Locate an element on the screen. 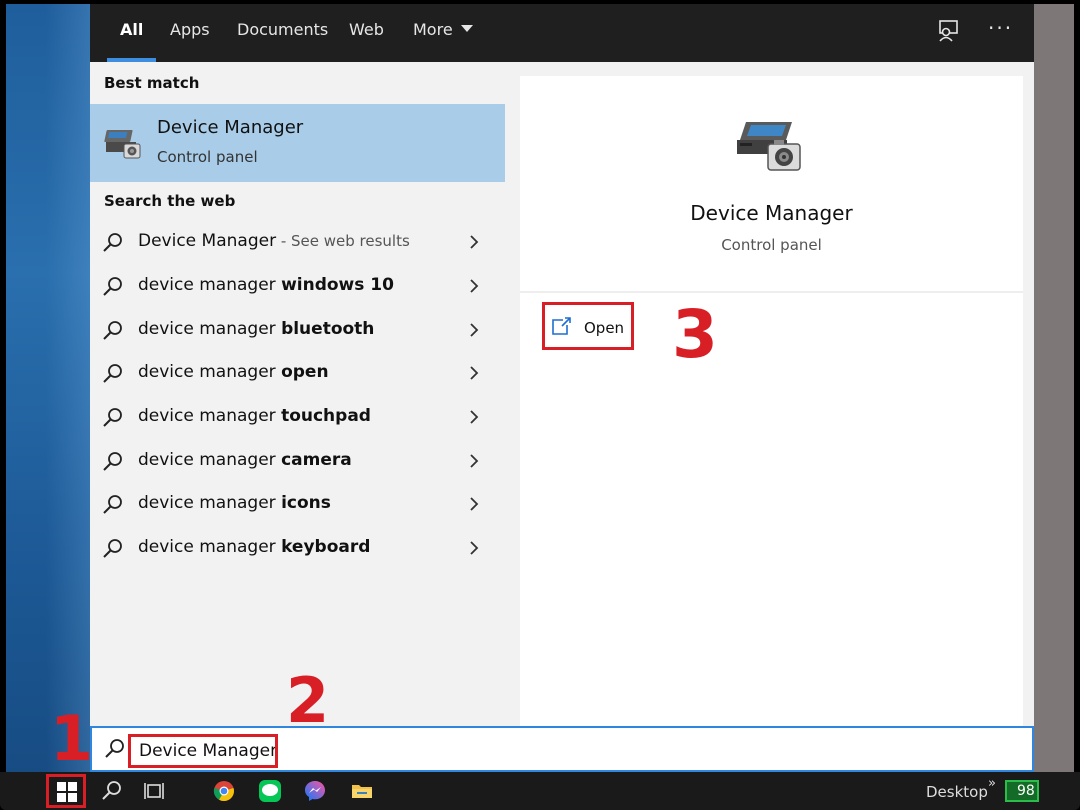 The width and height of the screenshot is (1080, 810). device-manager-large-icon is located at coordinates (769, 146).